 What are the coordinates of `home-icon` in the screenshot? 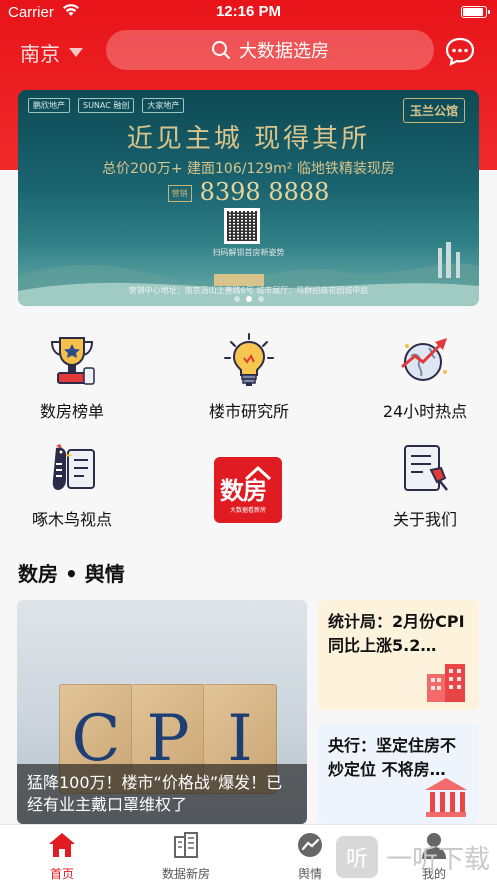 It's located at (62, 845).